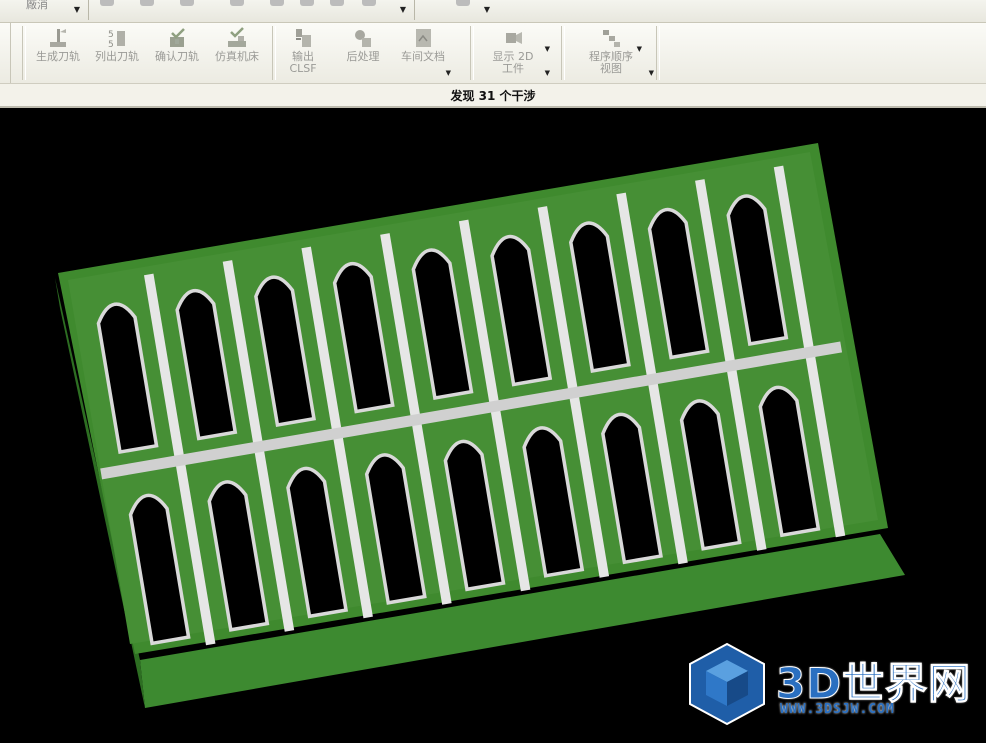 The width and height of the screenshot is (986, 743). I want to click on toolbar-item-label: 后处理, so click(363, 56).